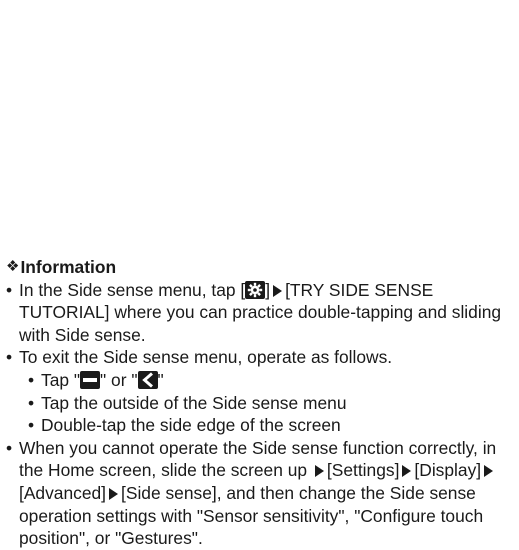 Image resolution: width=519 pixels, height=550 pixels. Describe the element at coordinates (63, 492) in the screenshot. I see `text-fragment: [Advanced]` at that location.